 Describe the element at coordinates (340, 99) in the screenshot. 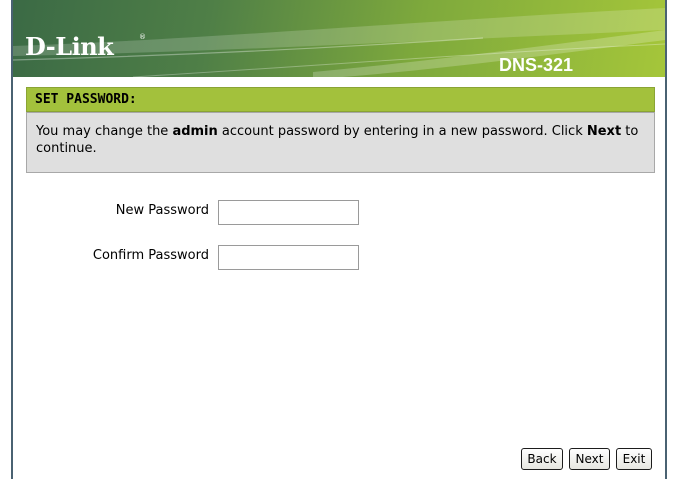

I see `section-header: SET PASSWORD:` at that location.